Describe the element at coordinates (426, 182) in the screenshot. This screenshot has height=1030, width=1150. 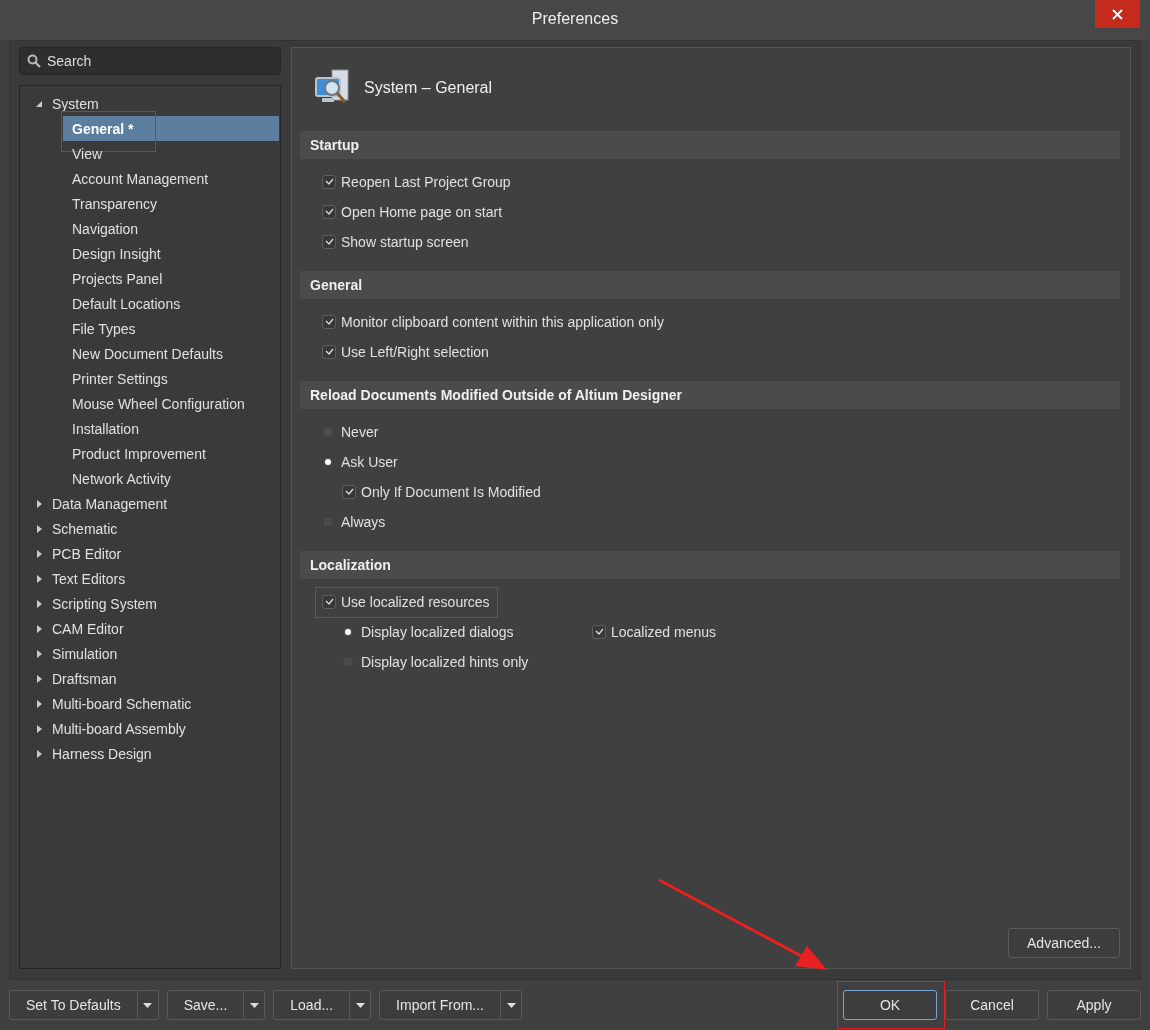
I see `option-label: Reopen Last Project Group` at that location.